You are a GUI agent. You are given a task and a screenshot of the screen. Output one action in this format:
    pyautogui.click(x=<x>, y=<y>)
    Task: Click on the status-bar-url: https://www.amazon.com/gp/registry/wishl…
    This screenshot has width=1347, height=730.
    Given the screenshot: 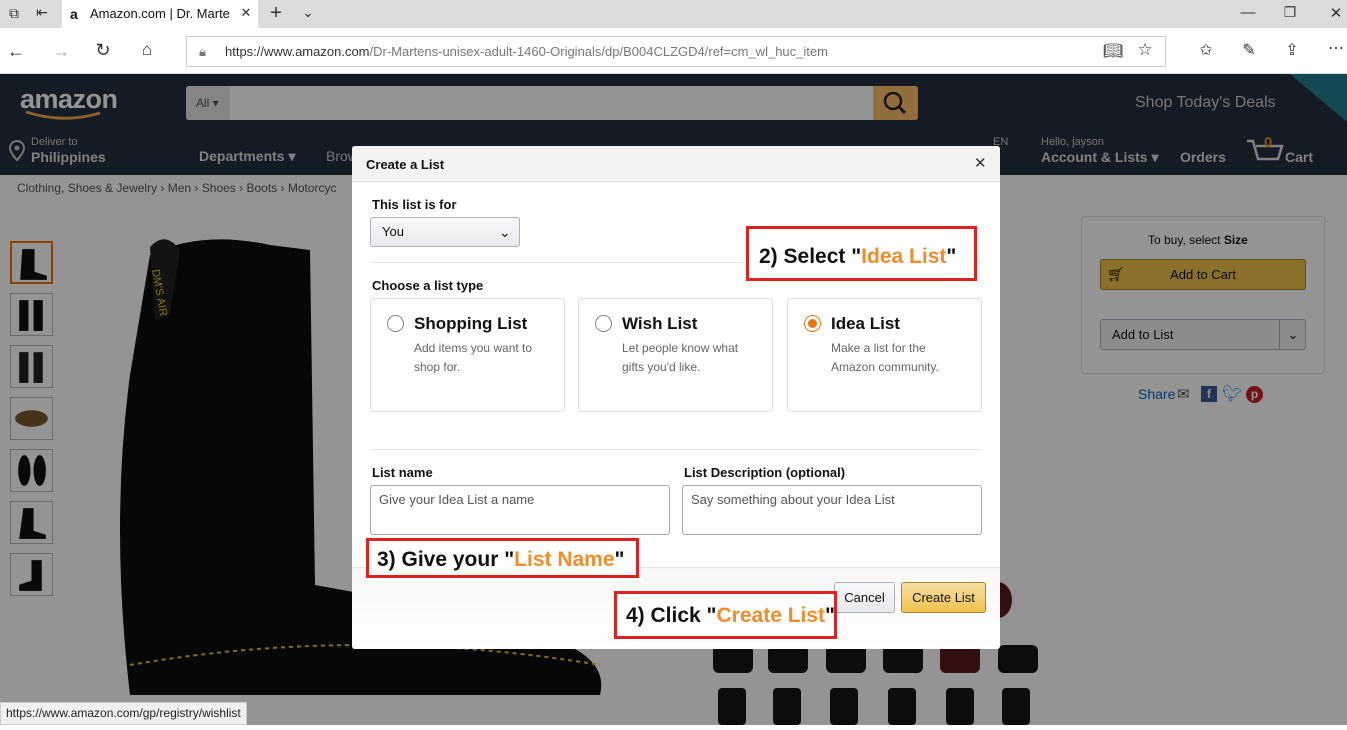 What is the action you would take?
    pyautogui.click(x=123, y=713)
    